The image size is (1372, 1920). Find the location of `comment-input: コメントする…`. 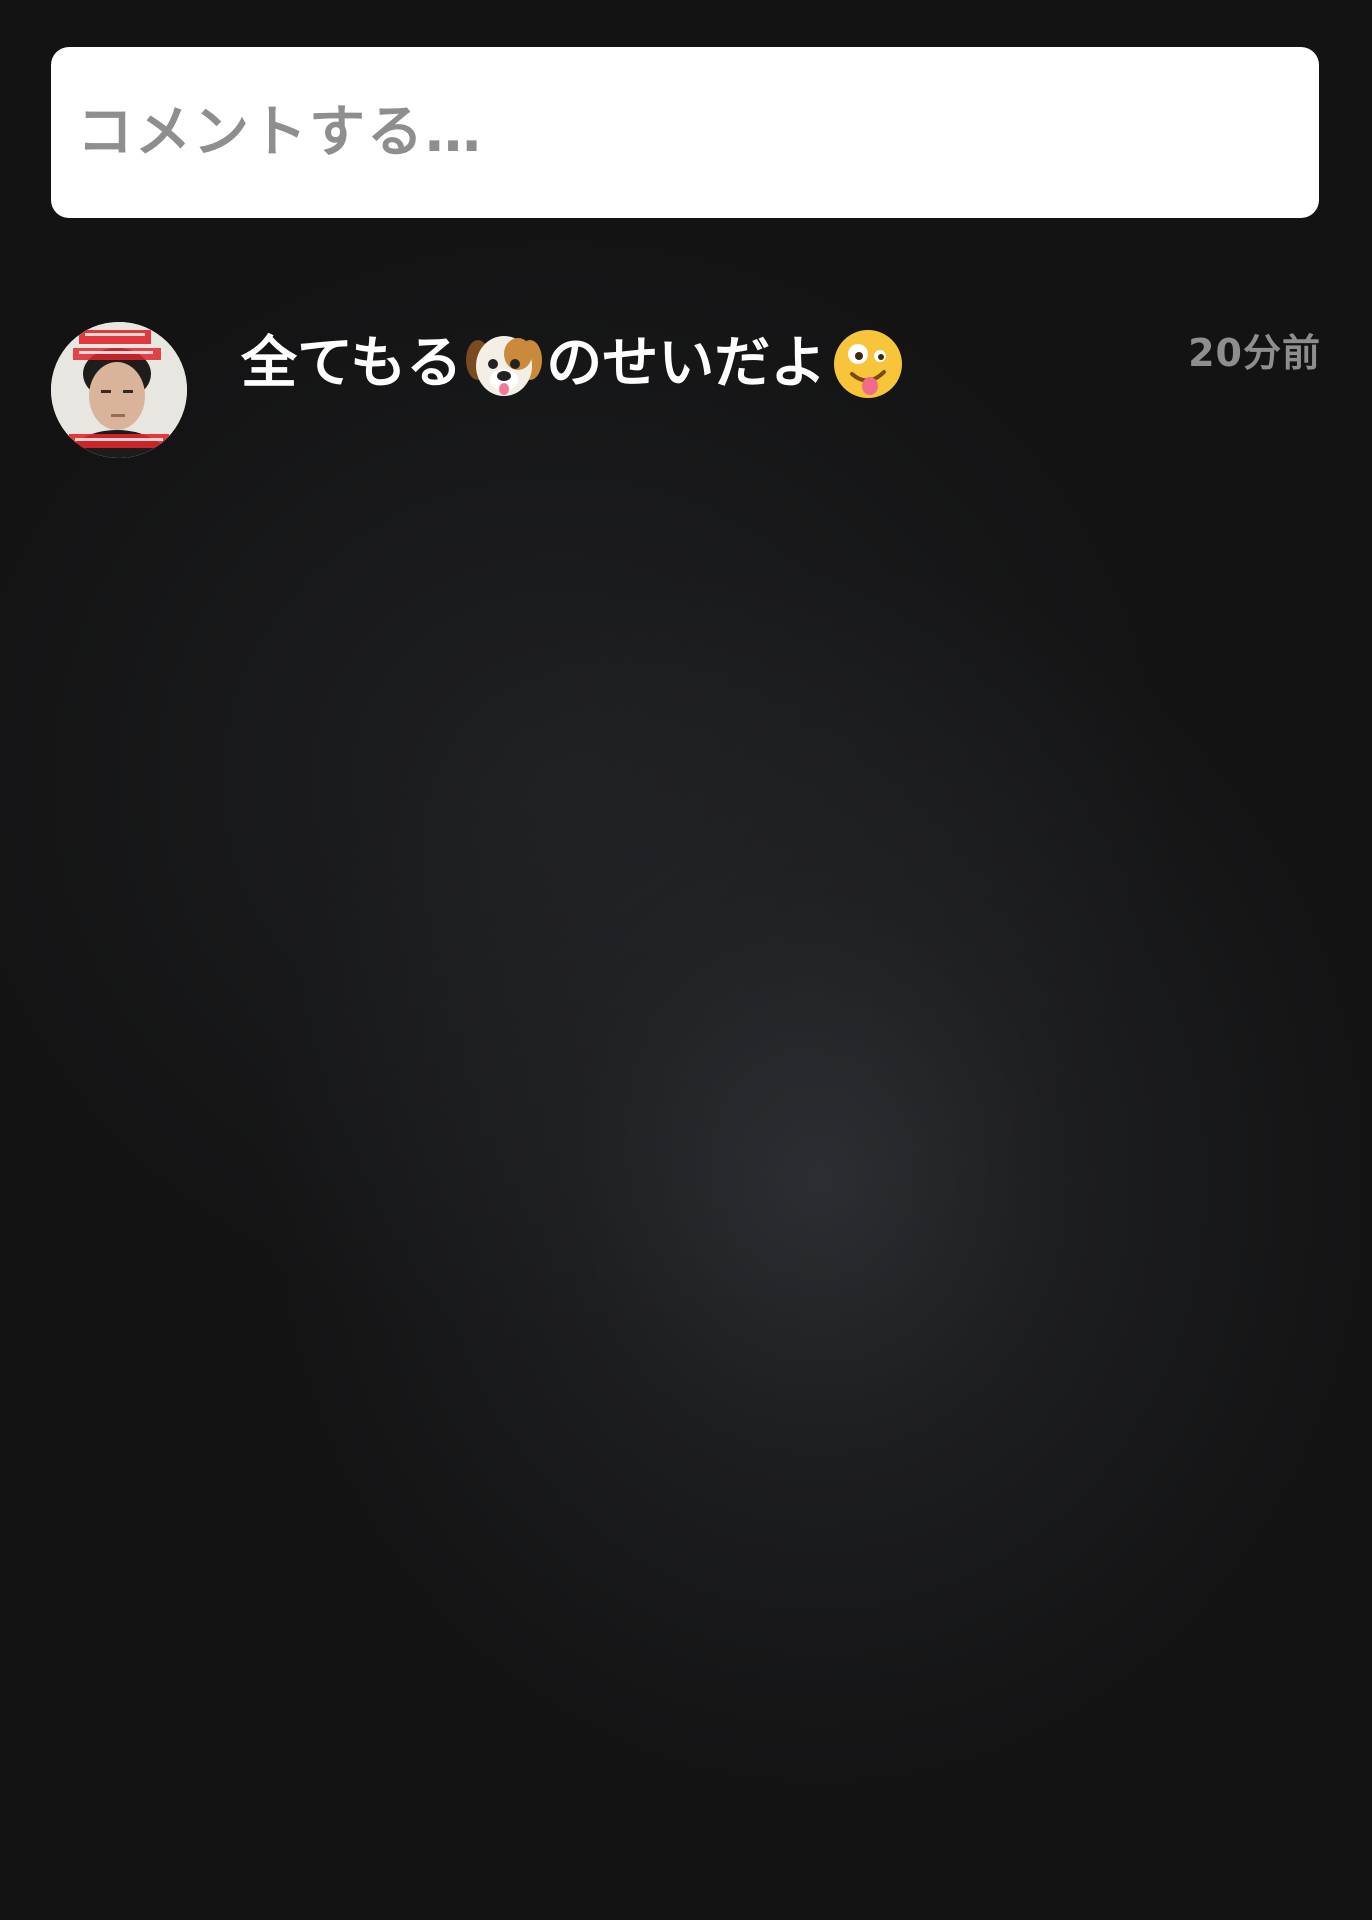

comment-input: コメントする… is located at coordinates (685, 132).